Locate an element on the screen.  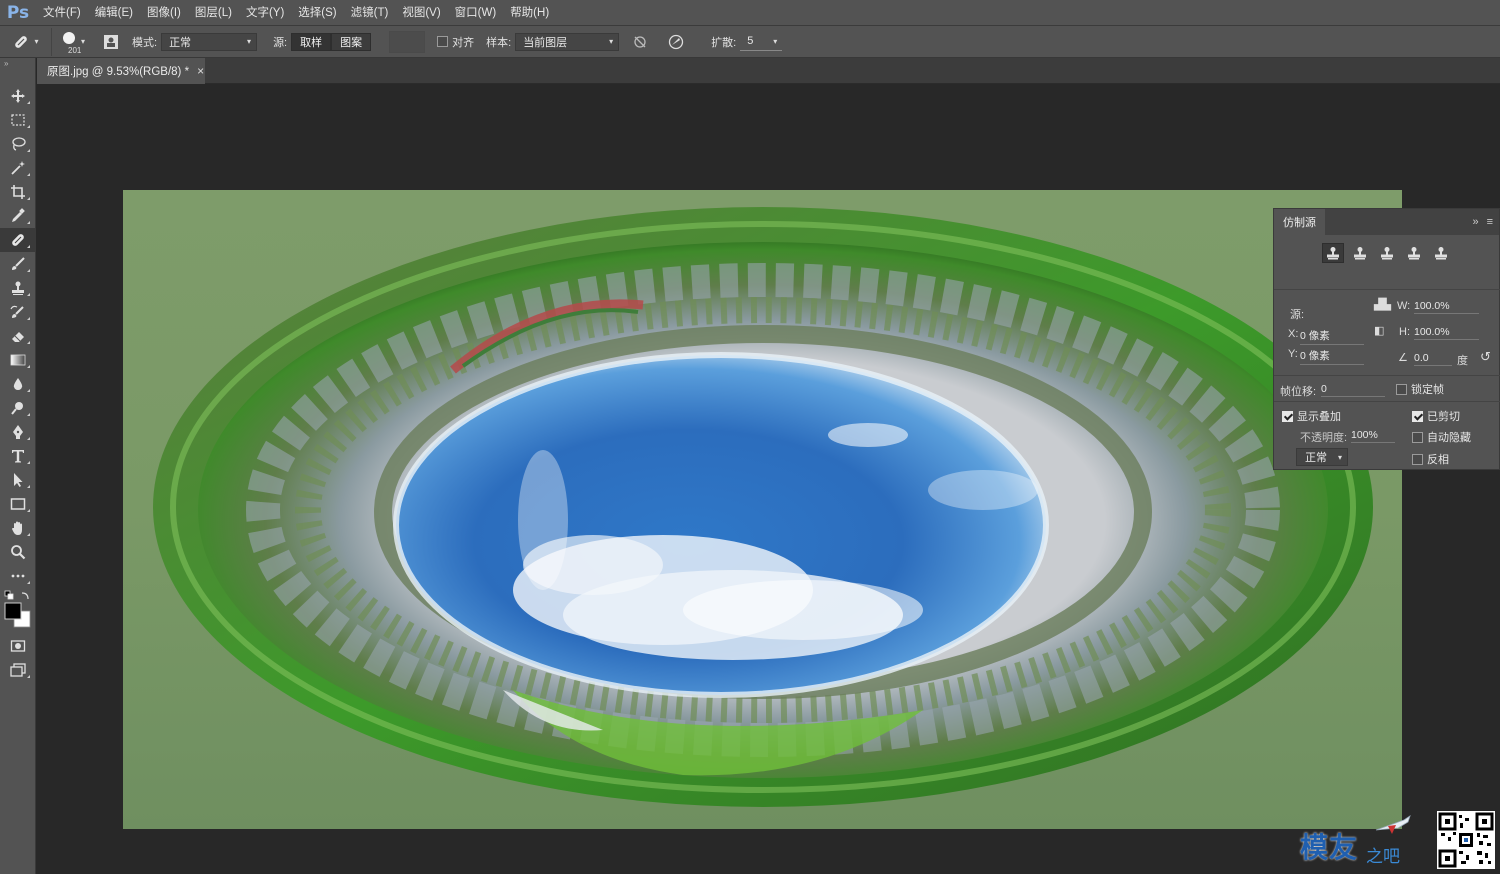
flip-vertical-icon: ◧ is located at coordinates (1379, 330).